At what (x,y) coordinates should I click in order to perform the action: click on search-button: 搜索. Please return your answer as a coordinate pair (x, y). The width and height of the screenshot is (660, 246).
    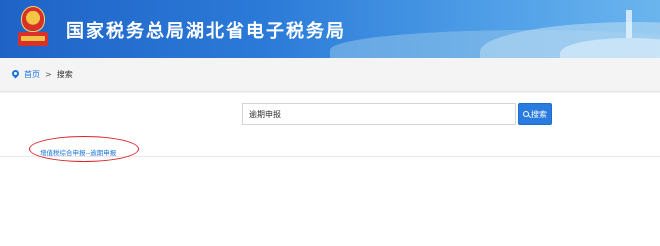
    Looking at the image, I should click on (535, 114).